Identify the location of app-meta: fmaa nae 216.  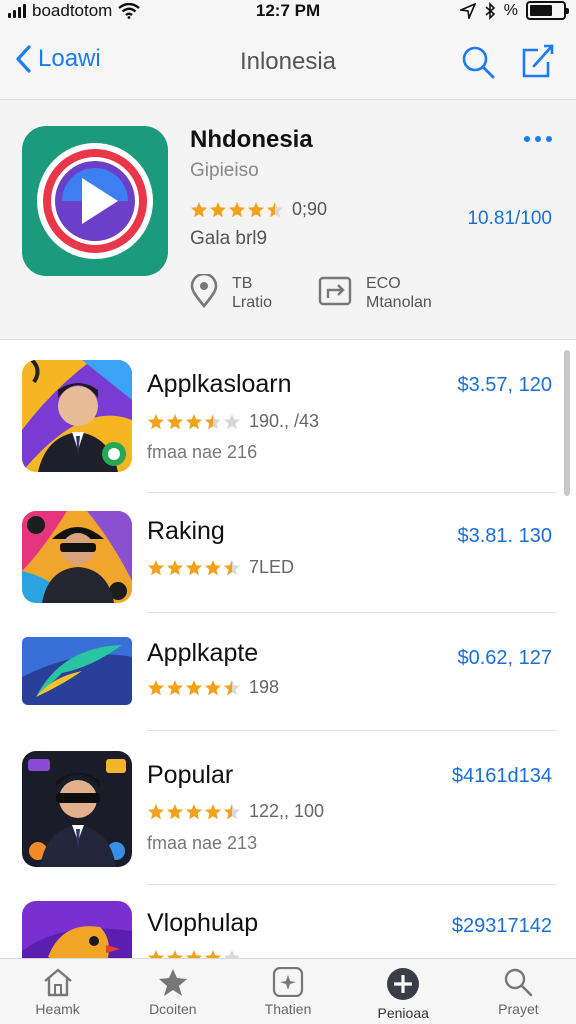
(202, 452).